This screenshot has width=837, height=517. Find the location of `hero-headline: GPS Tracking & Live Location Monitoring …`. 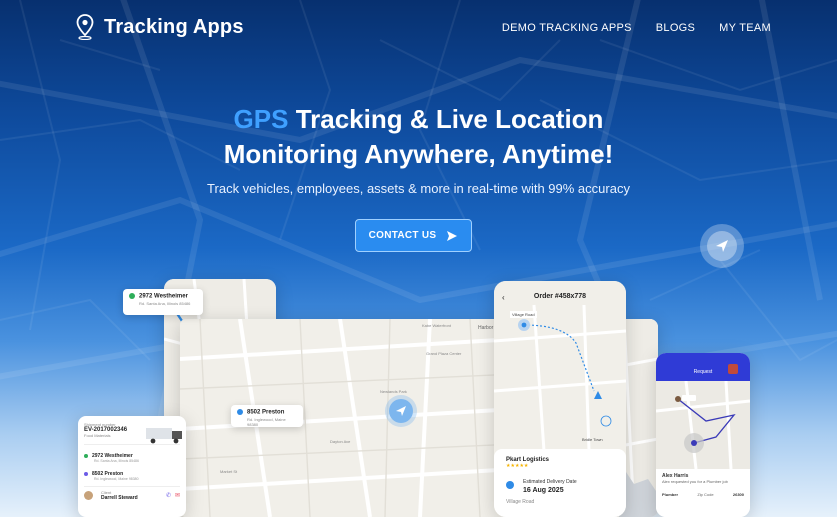

hero-headline: GPS Tracking & Live Location Monitoring … is located at coordinates (418, 137).